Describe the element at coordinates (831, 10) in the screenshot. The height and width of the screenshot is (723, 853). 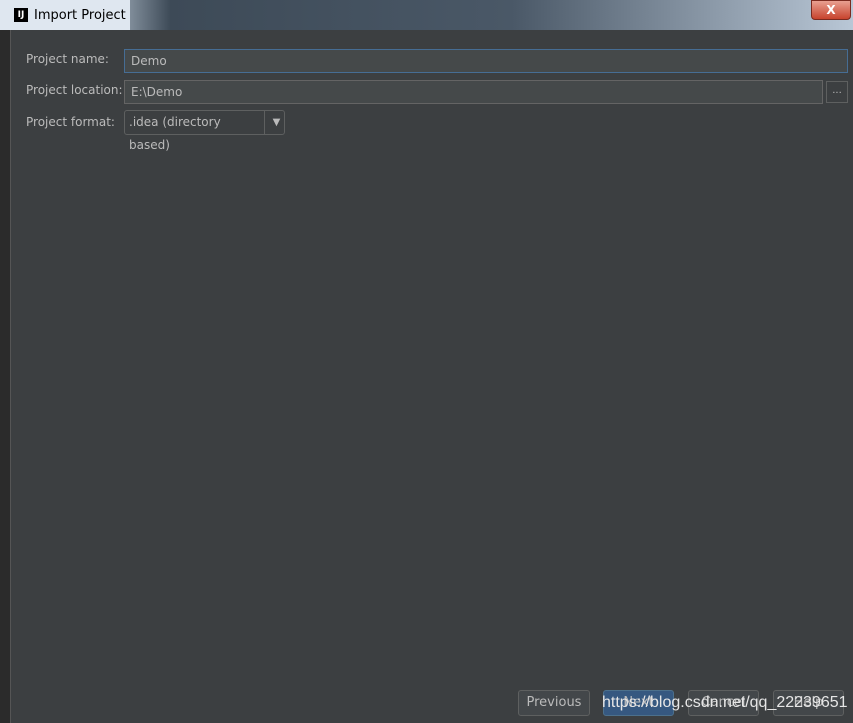
I see `close-button: X` at that location.